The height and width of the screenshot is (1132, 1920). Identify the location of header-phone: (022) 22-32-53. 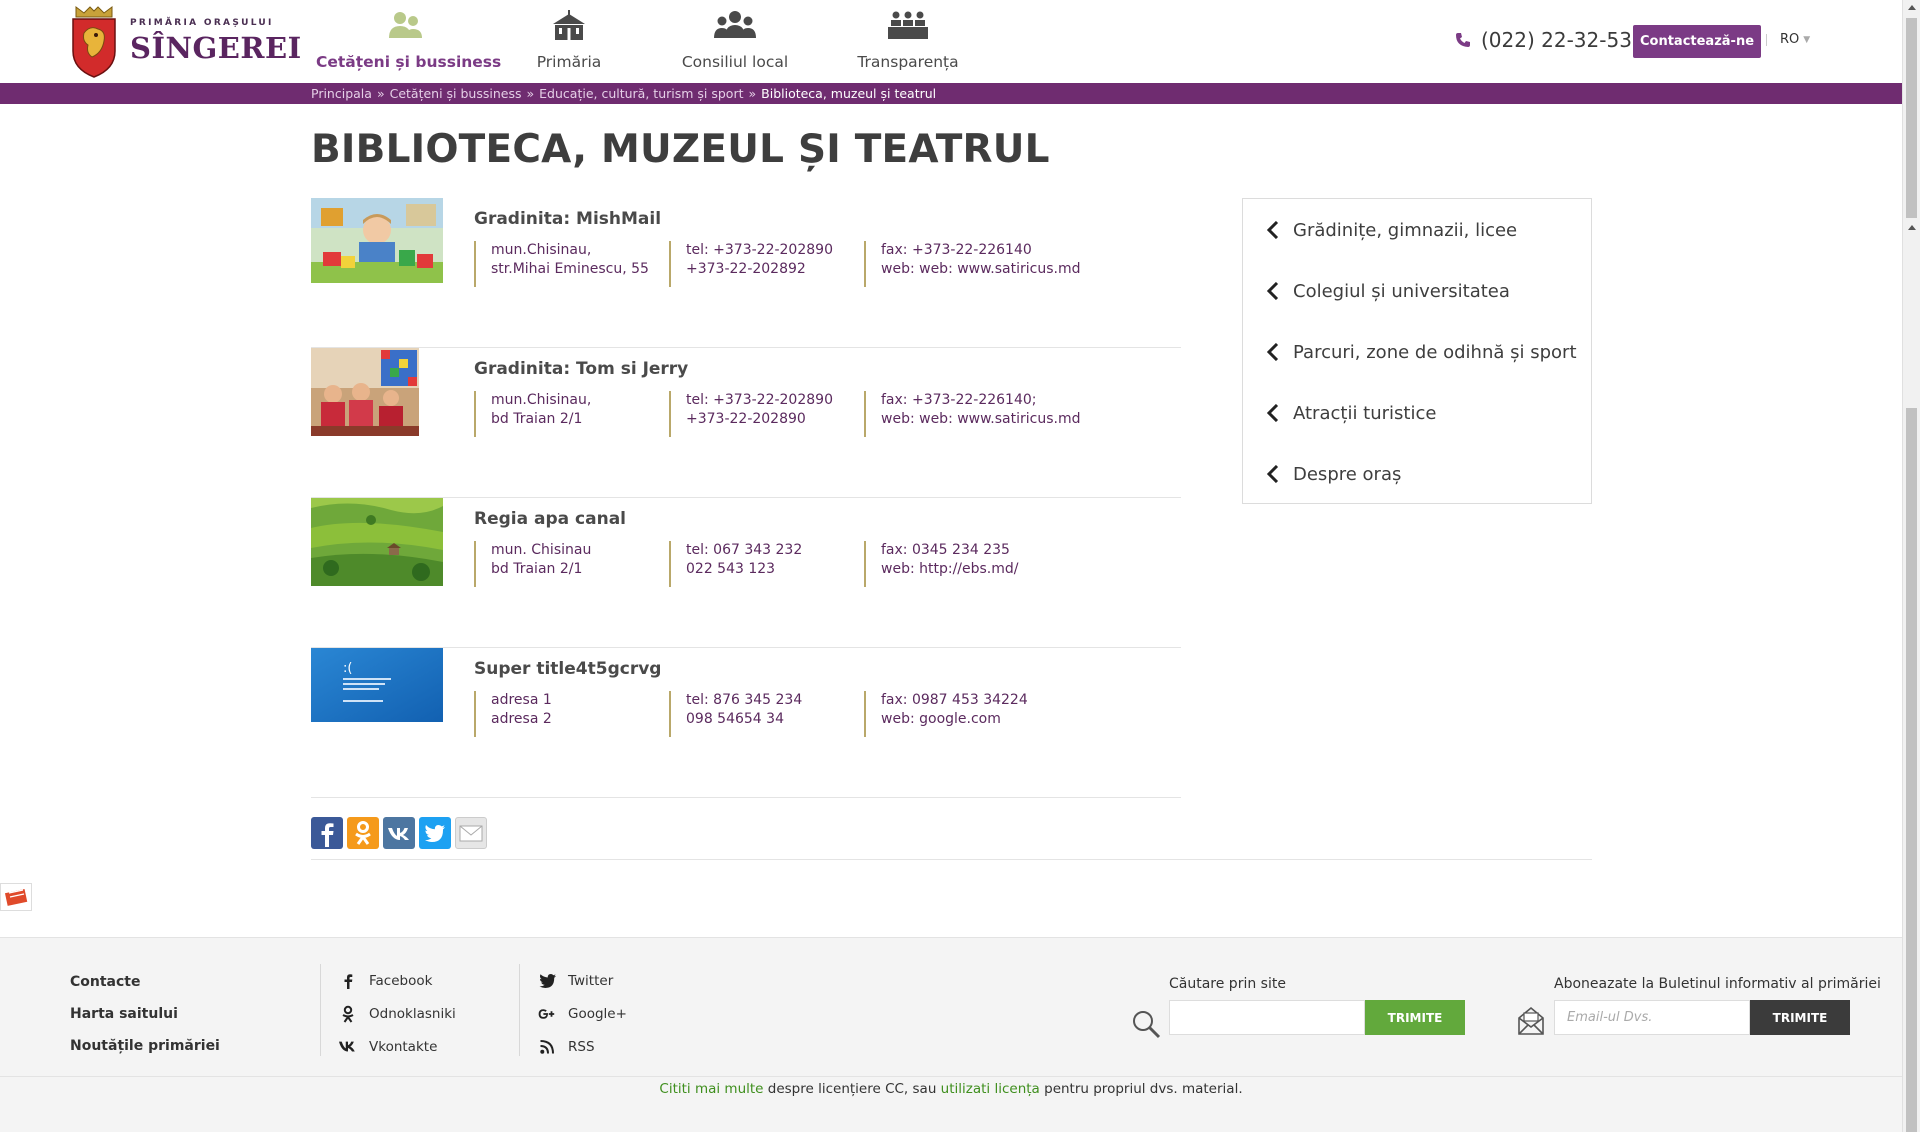
(1543, 40).